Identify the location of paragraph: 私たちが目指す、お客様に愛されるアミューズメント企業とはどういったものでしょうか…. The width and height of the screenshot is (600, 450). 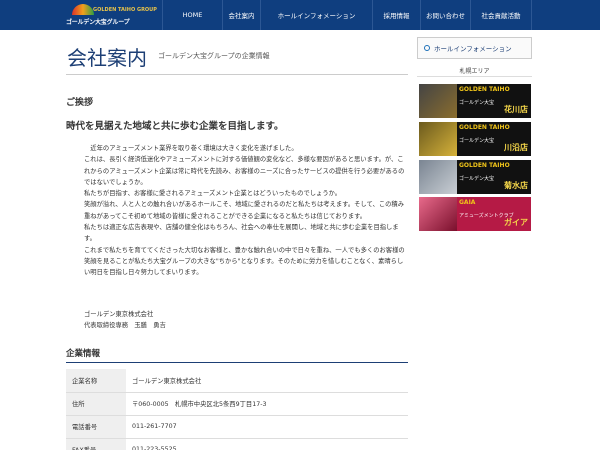
(213, 194).